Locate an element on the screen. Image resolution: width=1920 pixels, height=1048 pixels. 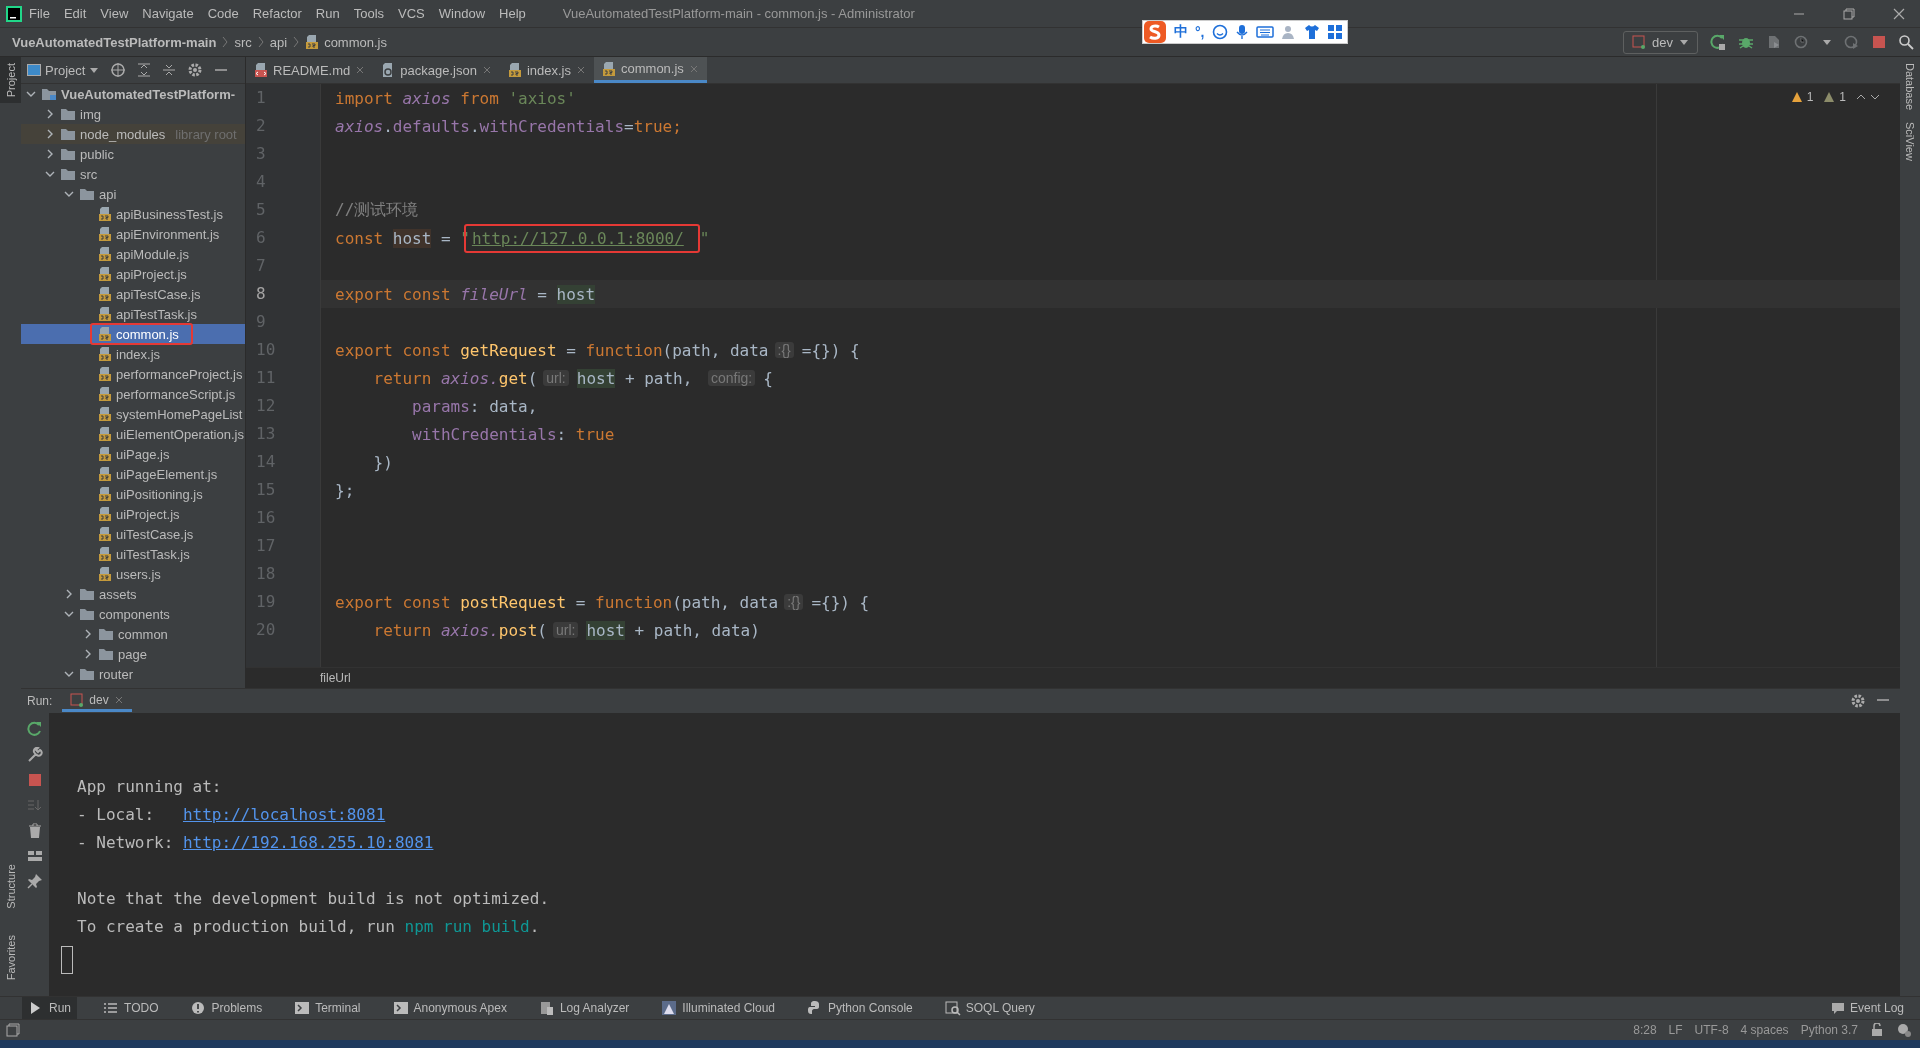
tree-item: page is located at coordinates (133, 654).